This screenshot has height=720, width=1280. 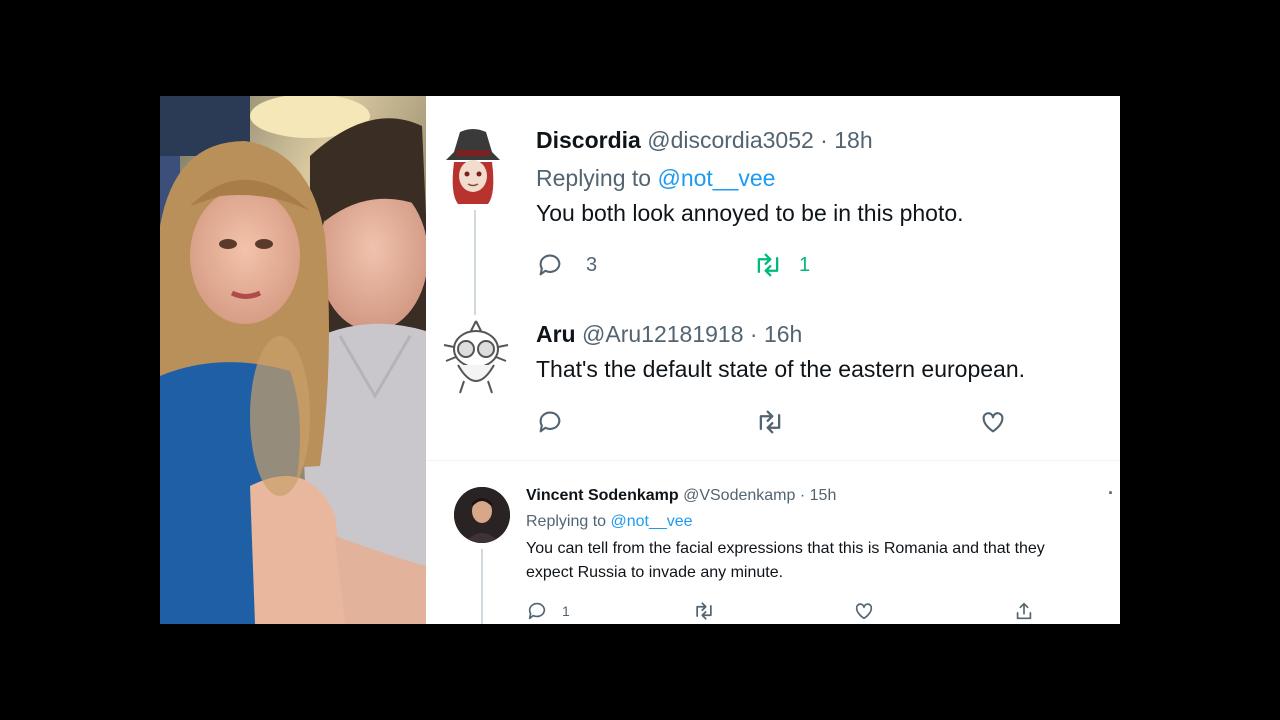 What do you see at coordinates (1111, 493) in the screenshot?
I see `more-options-button: ·` at bounding box center [1111, 493].